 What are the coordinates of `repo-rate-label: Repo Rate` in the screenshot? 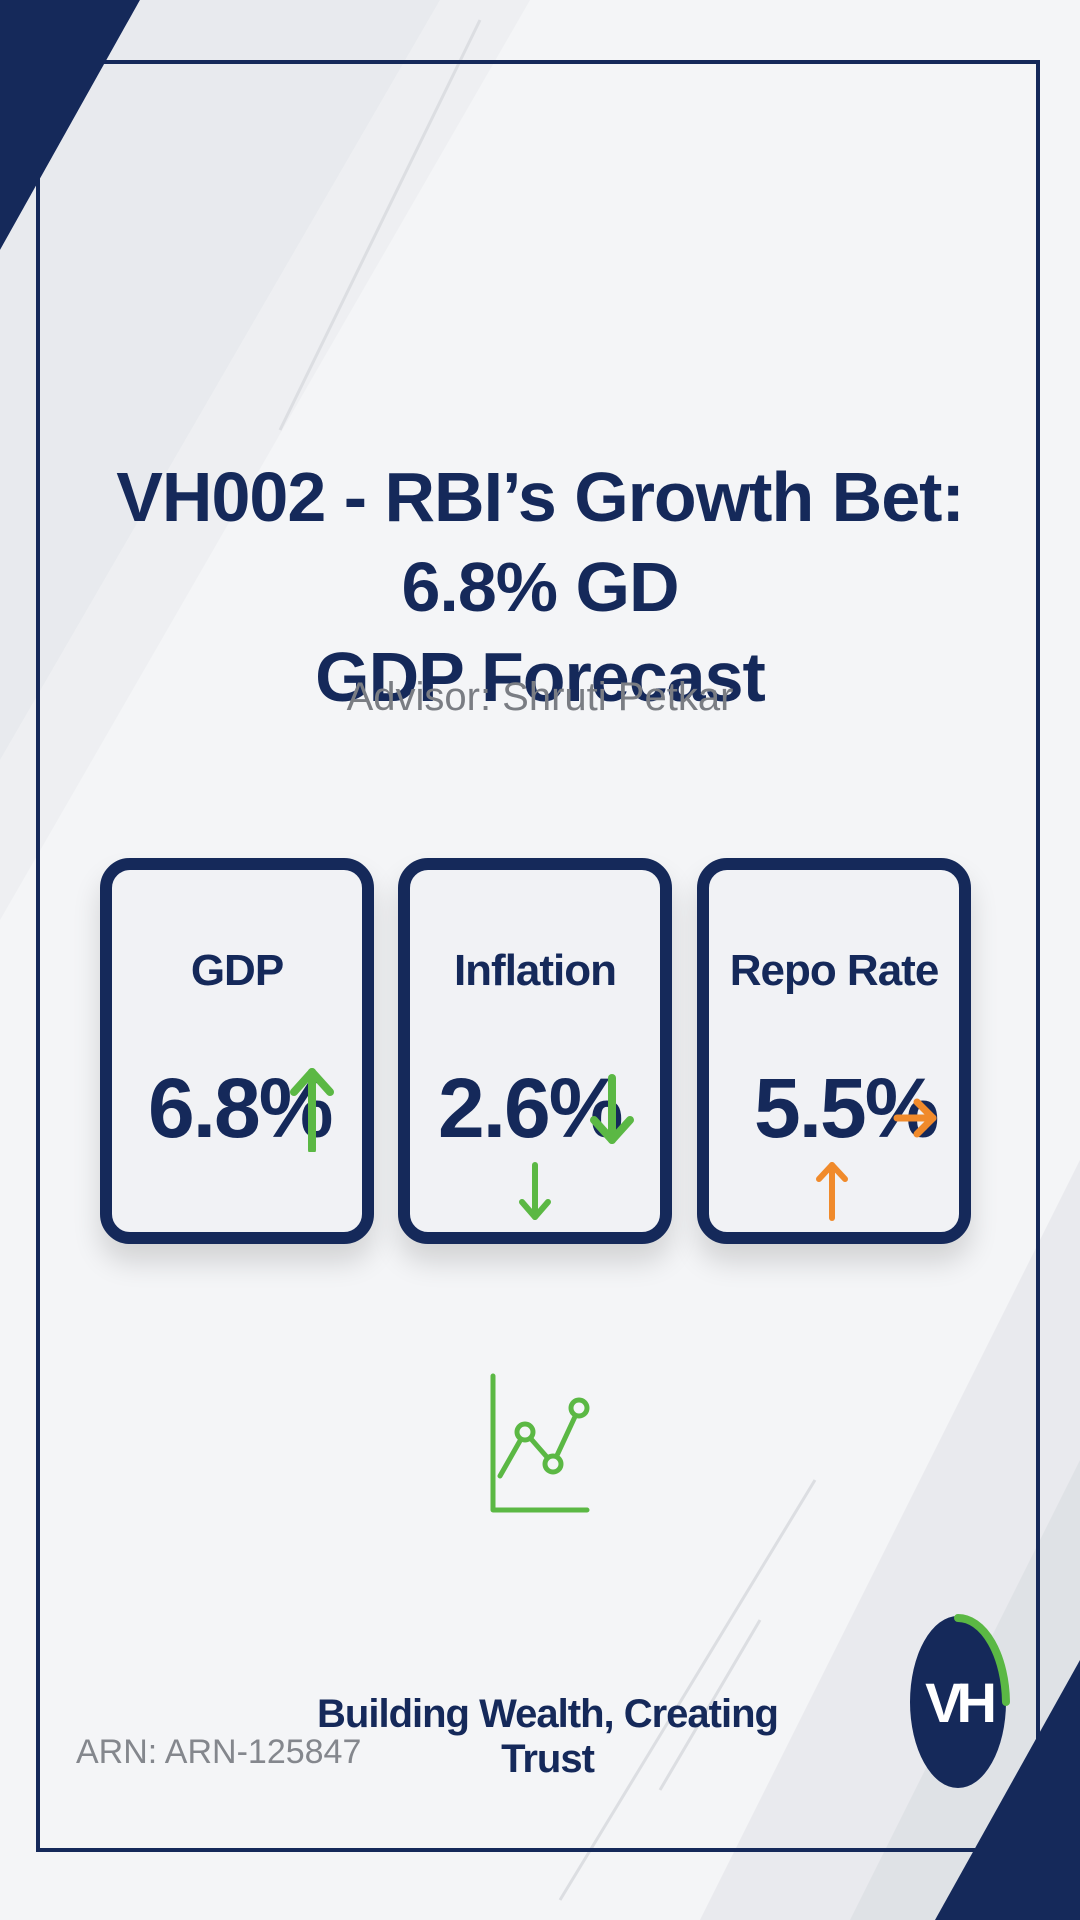 It's located at (834, 970).